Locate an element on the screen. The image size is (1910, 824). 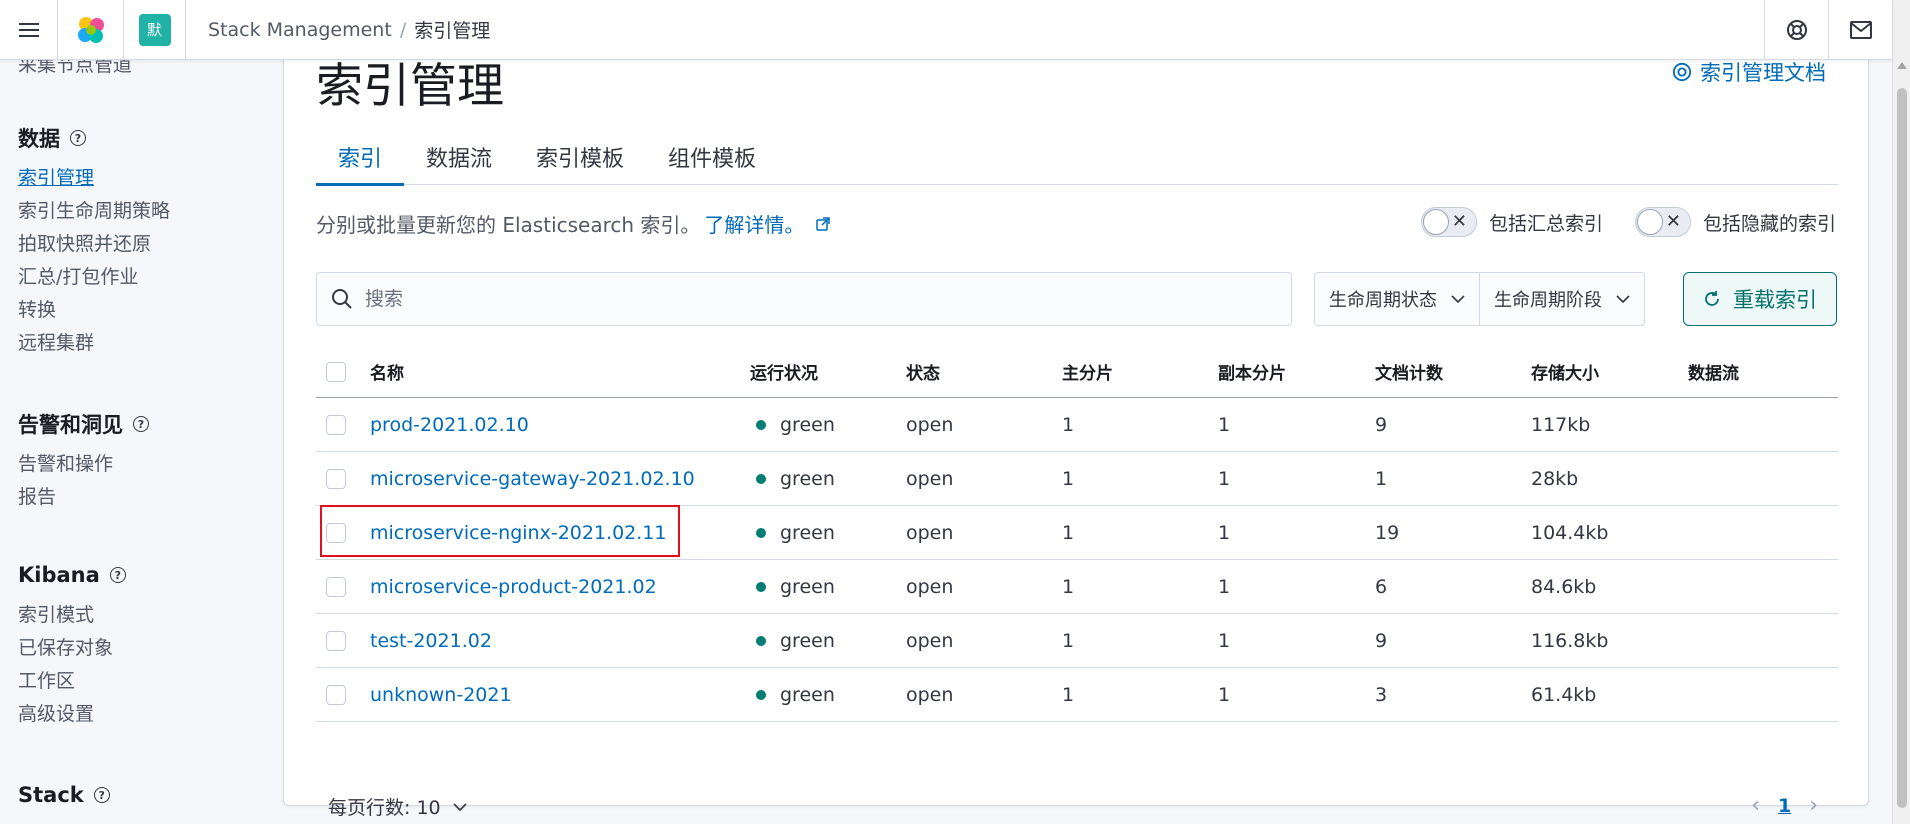
search-box is located at coordinates (804, 299).